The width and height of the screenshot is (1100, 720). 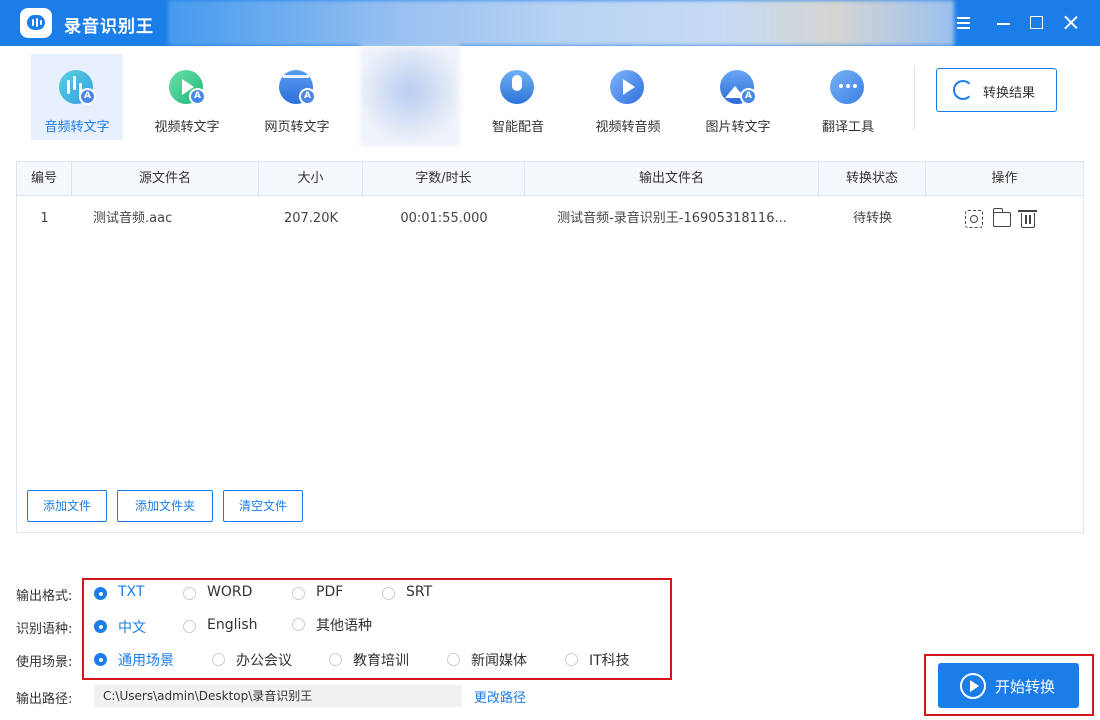 I want to click on title-blurred-region, so click(x=561, y=23).